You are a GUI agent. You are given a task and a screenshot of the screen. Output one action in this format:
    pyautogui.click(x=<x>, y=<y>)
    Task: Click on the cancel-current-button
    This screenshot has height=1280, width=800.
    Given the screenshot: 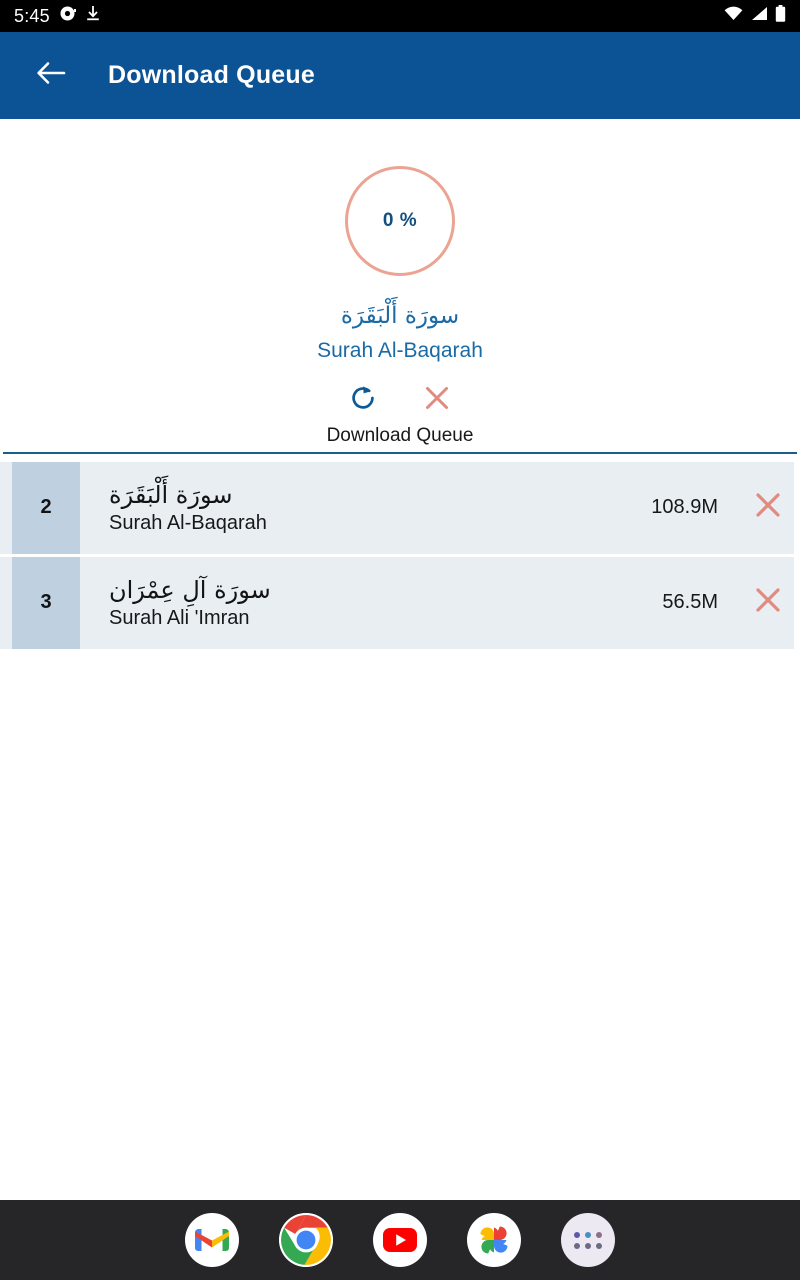 What is the action you would take?
    pyautogui.click(x=437, y=401)
    